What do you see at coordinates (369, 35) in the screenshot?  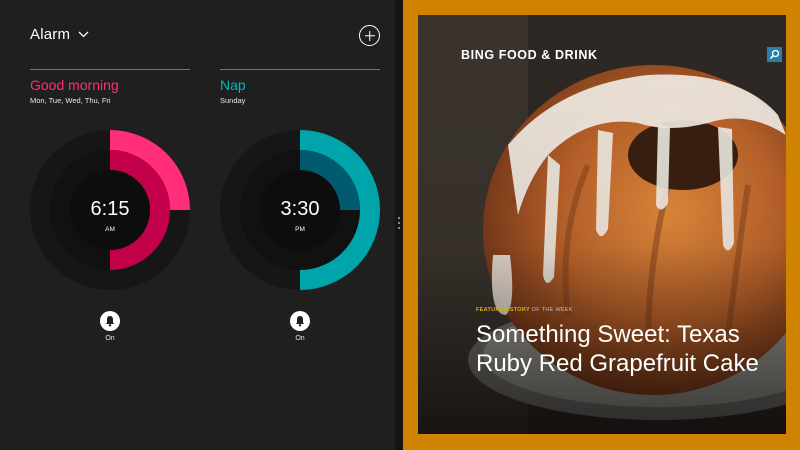 I see `add-alarm-button` at bounding box center [369, 35].